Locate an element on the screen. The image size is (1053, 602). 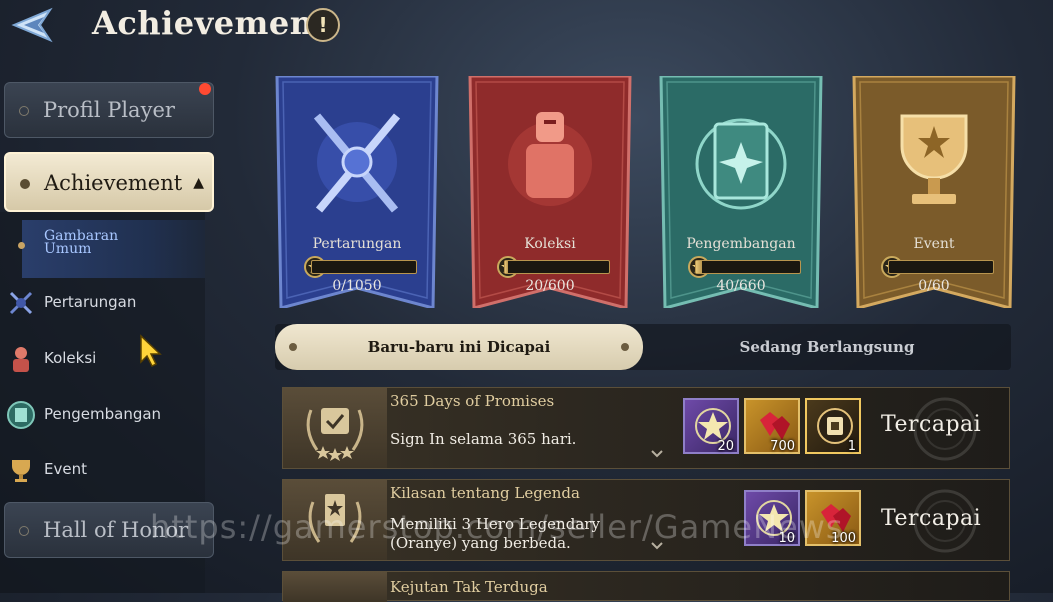
category-name: Koleksi is located at coordinates (550, 244).